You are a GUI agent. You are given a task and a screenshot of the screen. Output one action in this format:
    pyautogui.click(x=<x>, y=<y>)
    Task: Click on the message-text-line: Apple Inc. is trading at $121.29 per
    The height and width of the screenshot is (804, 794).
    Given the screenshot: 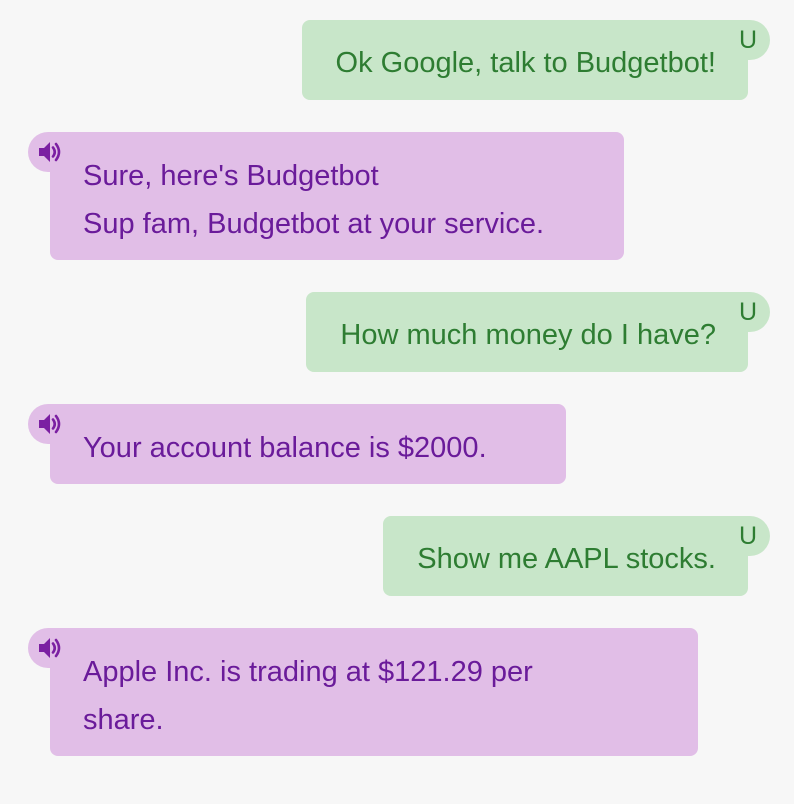 What is the action you would take?
    pyautogui.click(x=308, y=672)
    